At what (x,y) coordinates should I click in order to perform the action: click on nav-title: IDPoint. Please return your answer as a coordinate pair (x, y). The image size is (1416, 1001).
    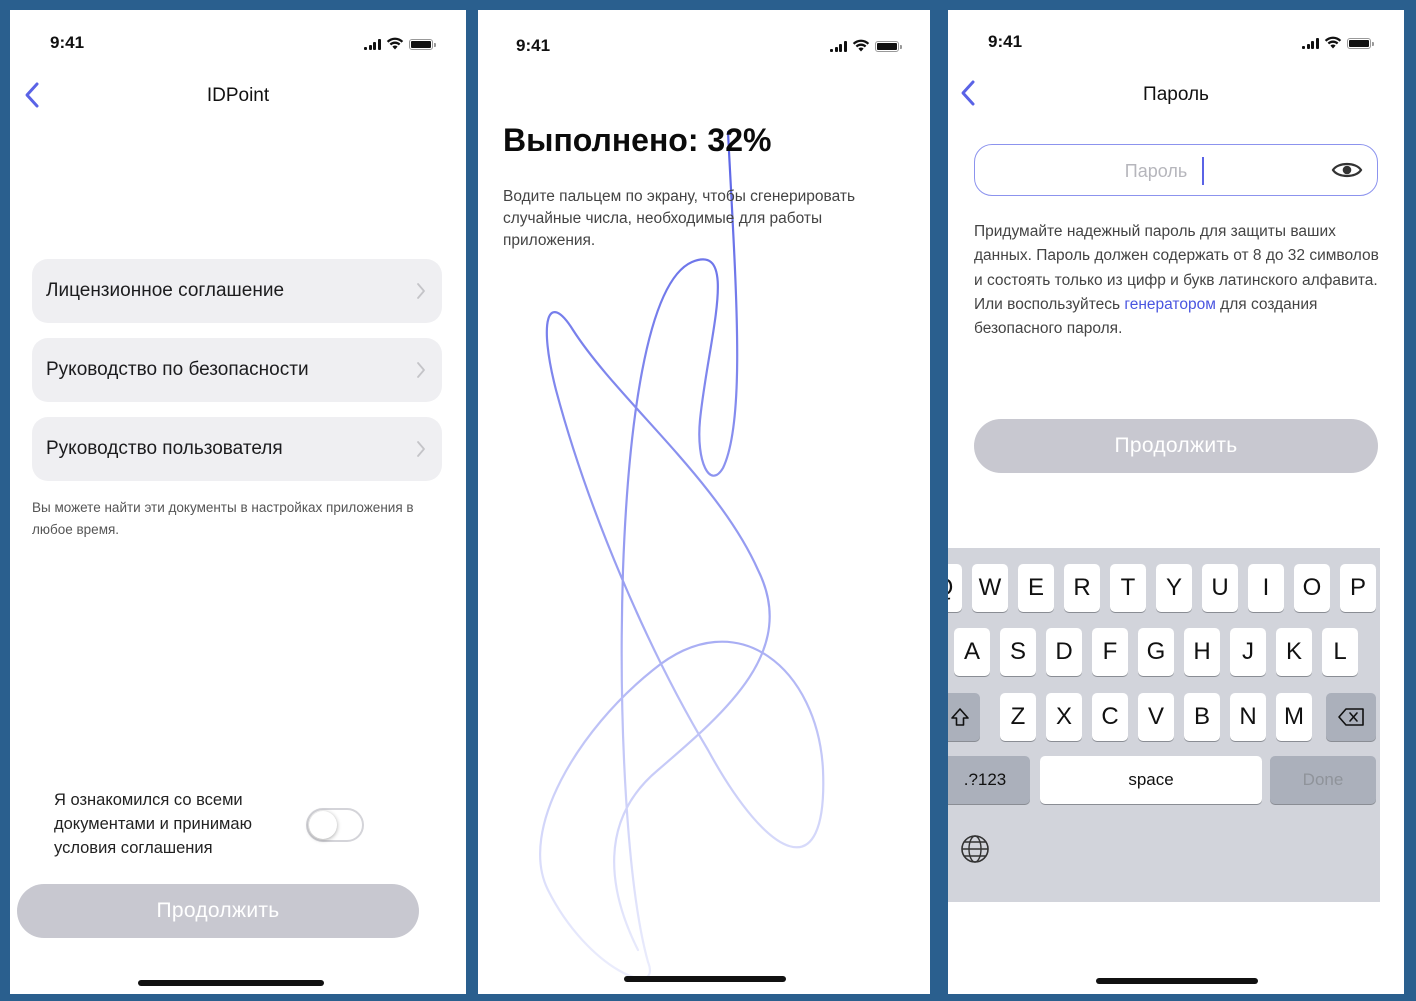
    Looking at the image, I should click on (238, 95).